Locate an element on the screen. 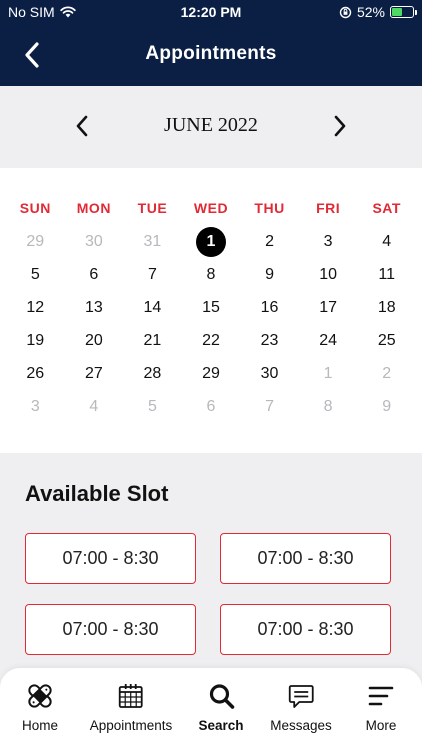  weekday-label: FRI is located at coordinates (328, 208).